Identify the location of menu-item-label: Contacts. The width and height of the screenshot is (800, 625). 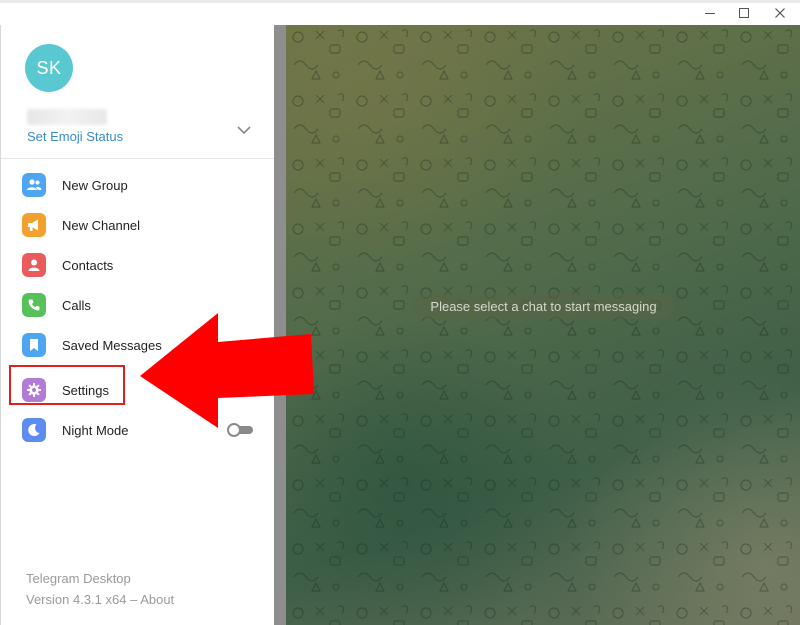
(88, 265).